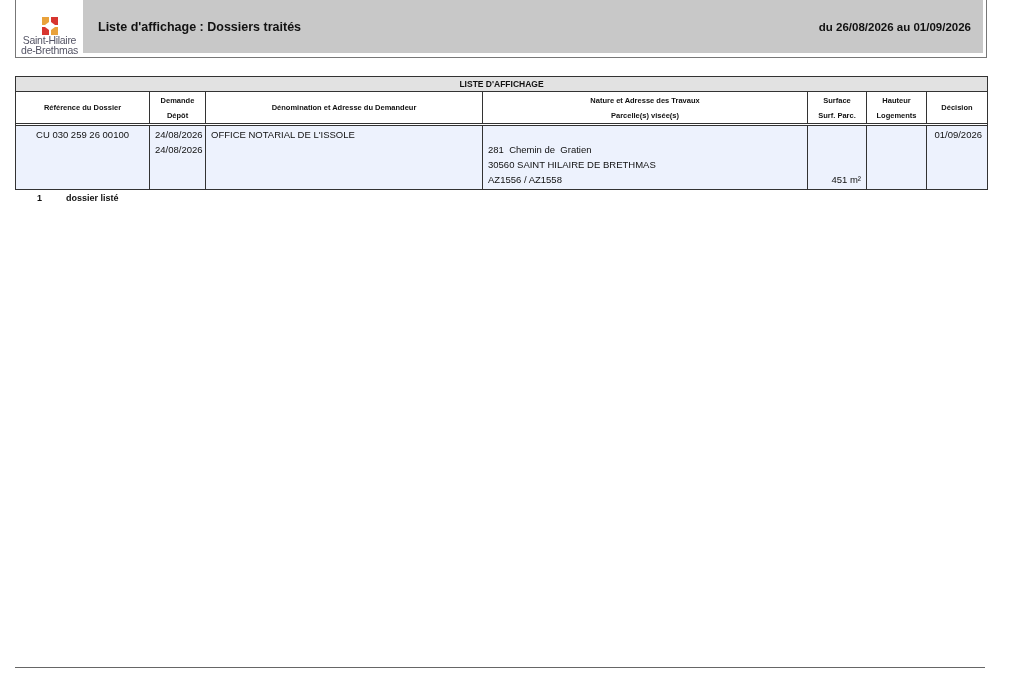 This screenshot has width=1024, height=675. I want to click on logo-icon, so click(49, 26).